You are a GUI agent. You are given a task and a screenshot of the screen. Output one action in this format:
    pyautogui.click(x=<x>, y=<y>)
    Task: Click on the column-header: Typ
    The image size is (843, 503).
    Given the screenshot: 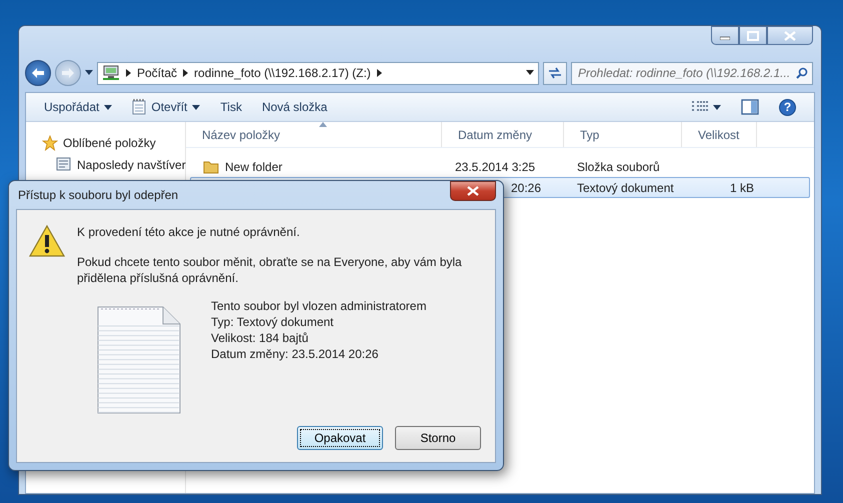 What is the action you would take?
    pyautogui.click(x=623, y=134)
    